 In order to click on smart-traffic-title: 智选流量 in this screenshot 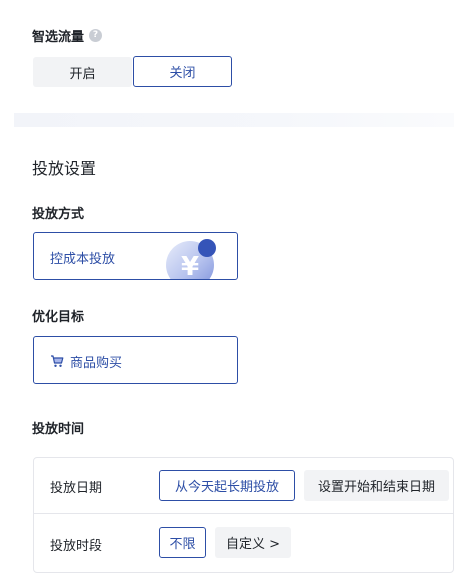, I will do `click(58, 37)`.